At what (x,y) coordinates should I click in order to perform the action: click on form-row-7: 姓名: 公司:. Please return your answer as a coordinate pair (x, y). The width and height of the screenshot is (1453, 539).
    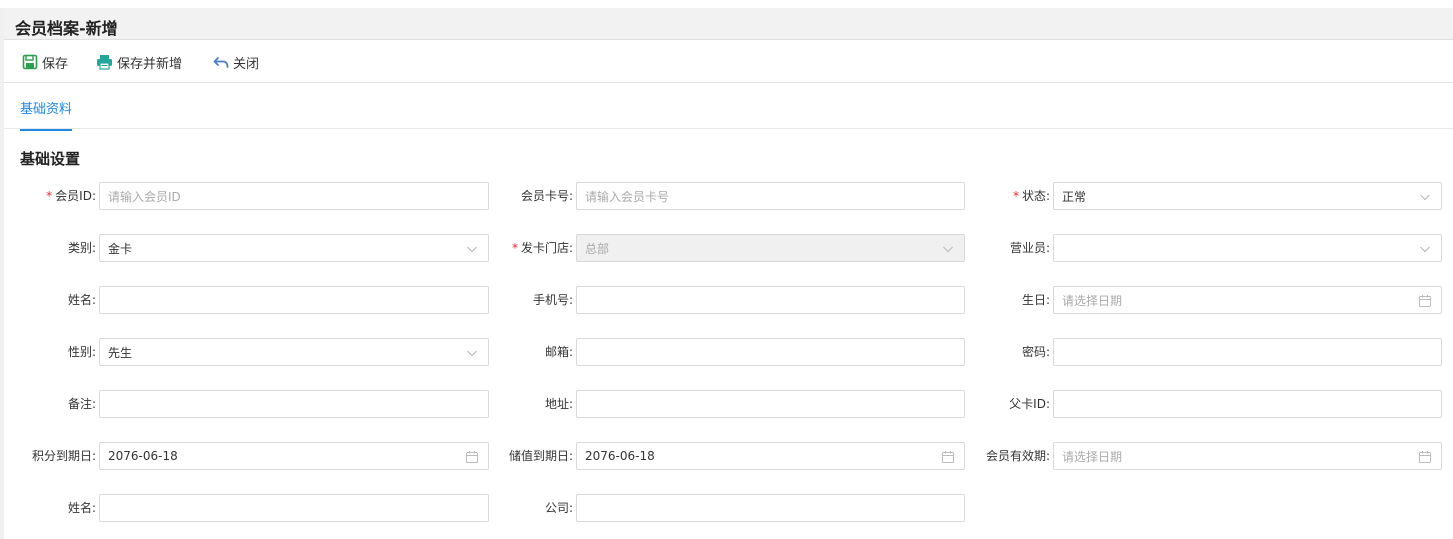
    Looking at the image, I should click on (726, 508).